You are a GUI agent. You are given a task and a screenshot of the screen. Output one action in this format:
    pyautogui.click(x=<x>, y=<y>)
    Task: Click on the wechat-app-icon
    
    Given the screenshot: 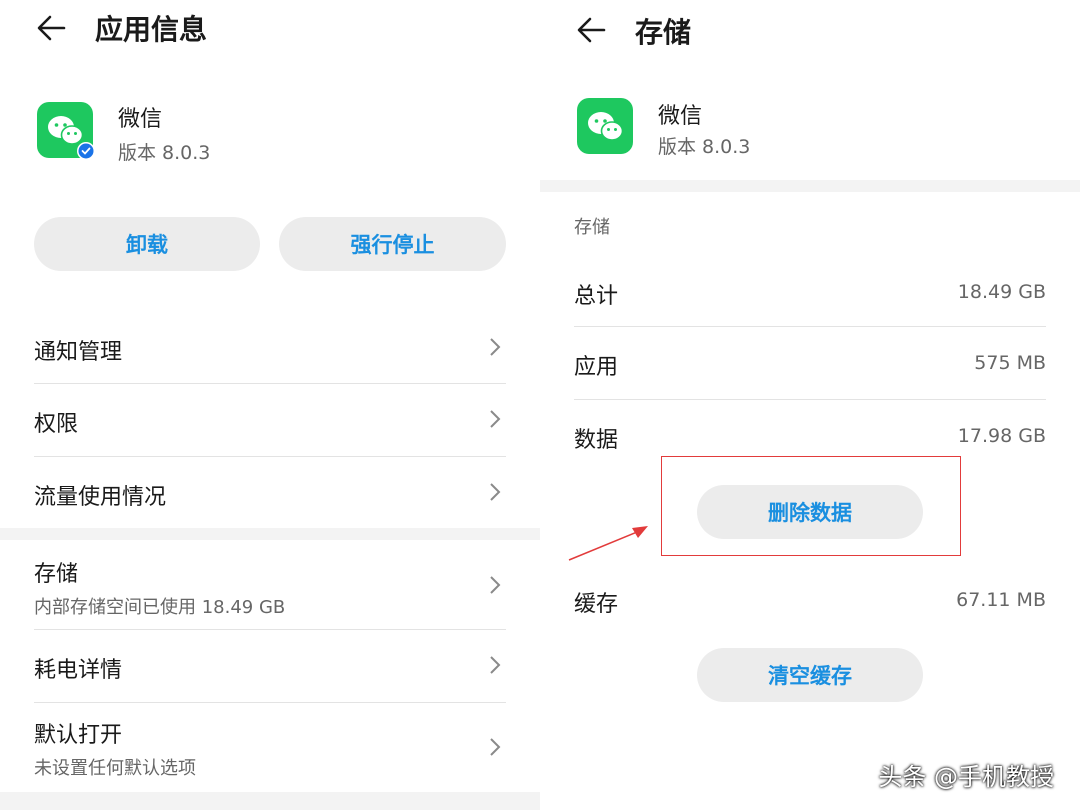 What is the action you would take?
    pyautogui.click(x=605, y=126)
    